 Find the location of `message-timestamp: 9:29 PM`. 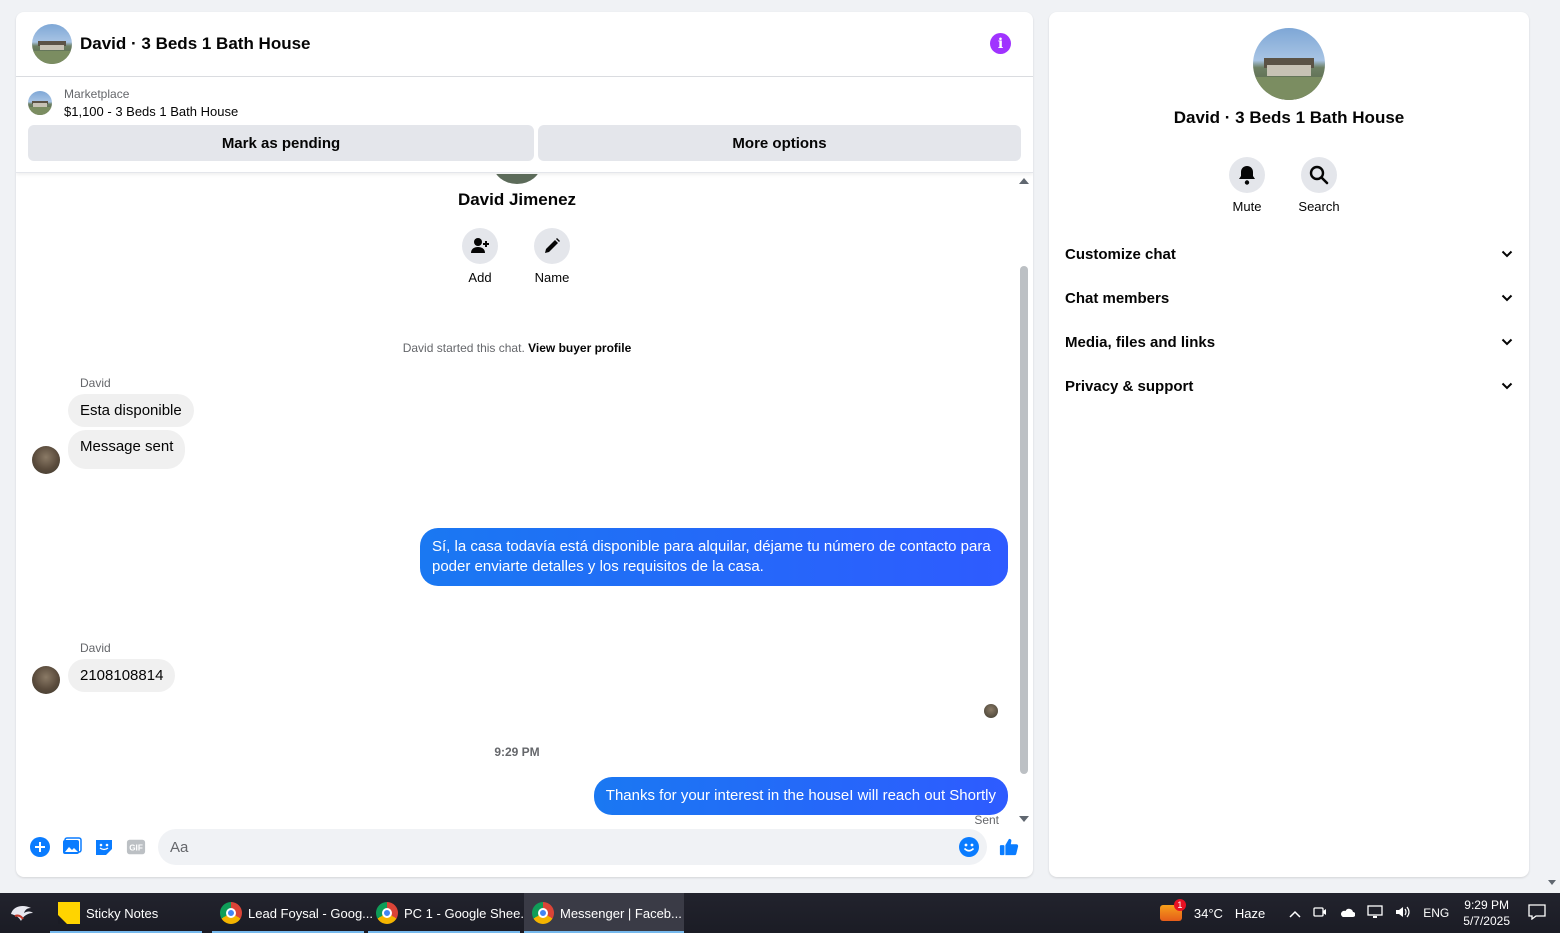

message-timestamp: 9:29 PM is located at coordinates (517, 752).